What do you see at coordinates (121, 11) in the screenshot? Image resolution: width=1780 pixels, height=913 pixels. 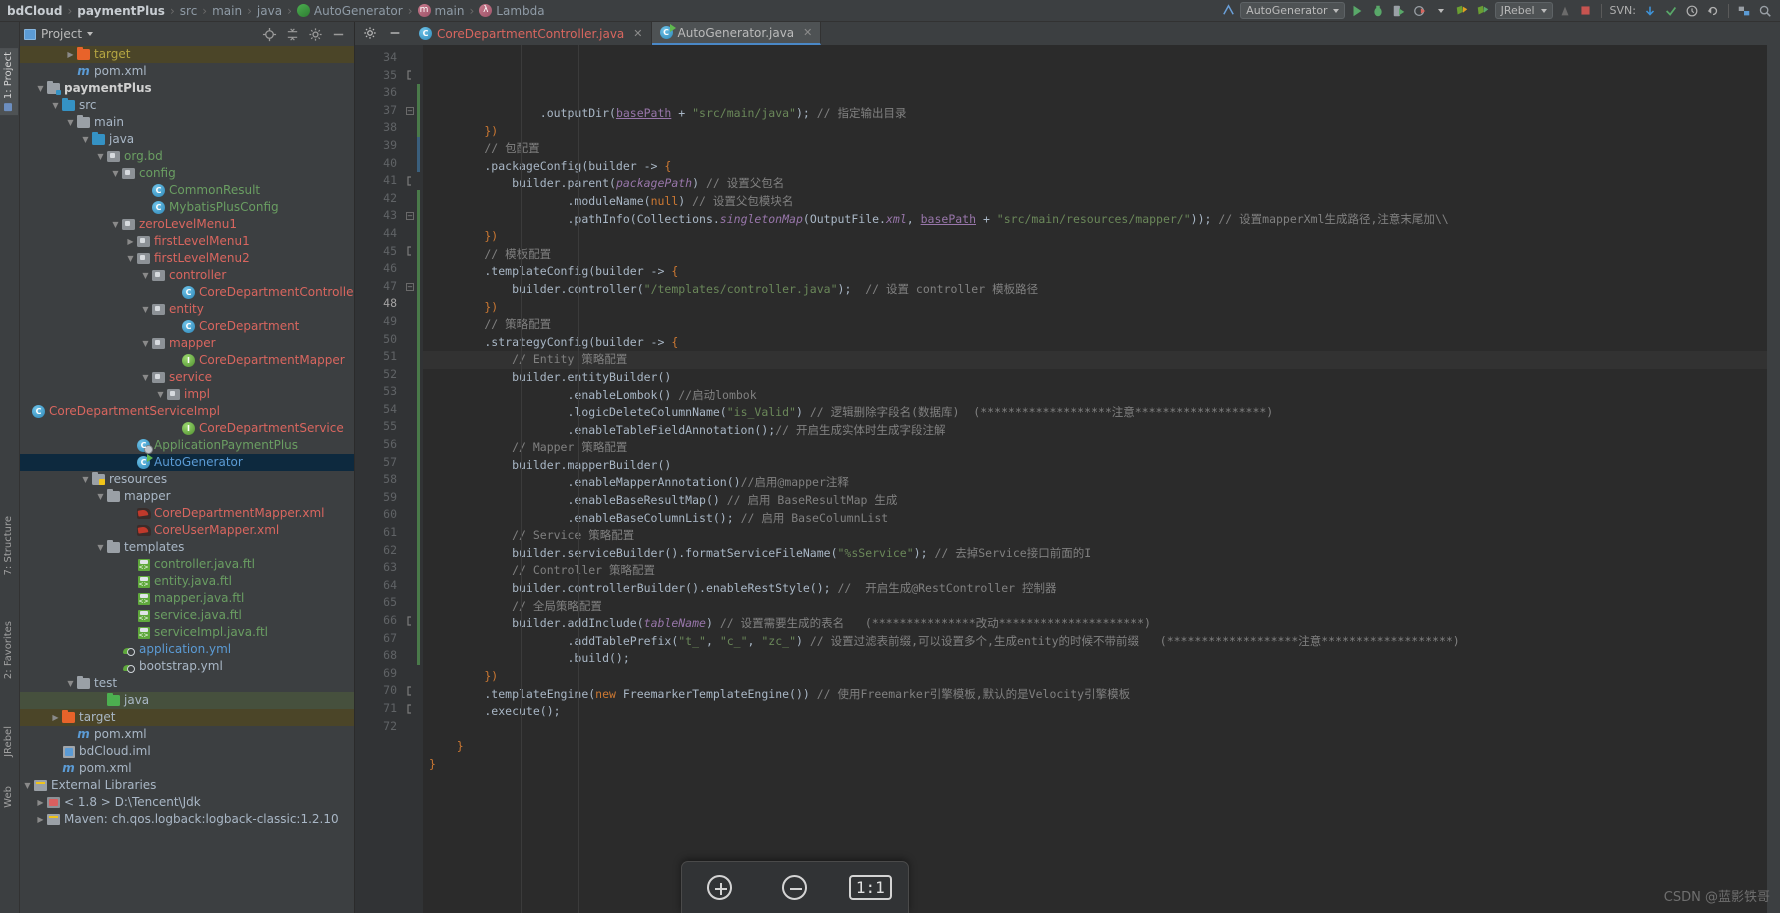 I see `breadcrumb-item-module: paymentPlus` at bounding box center [121, 11].